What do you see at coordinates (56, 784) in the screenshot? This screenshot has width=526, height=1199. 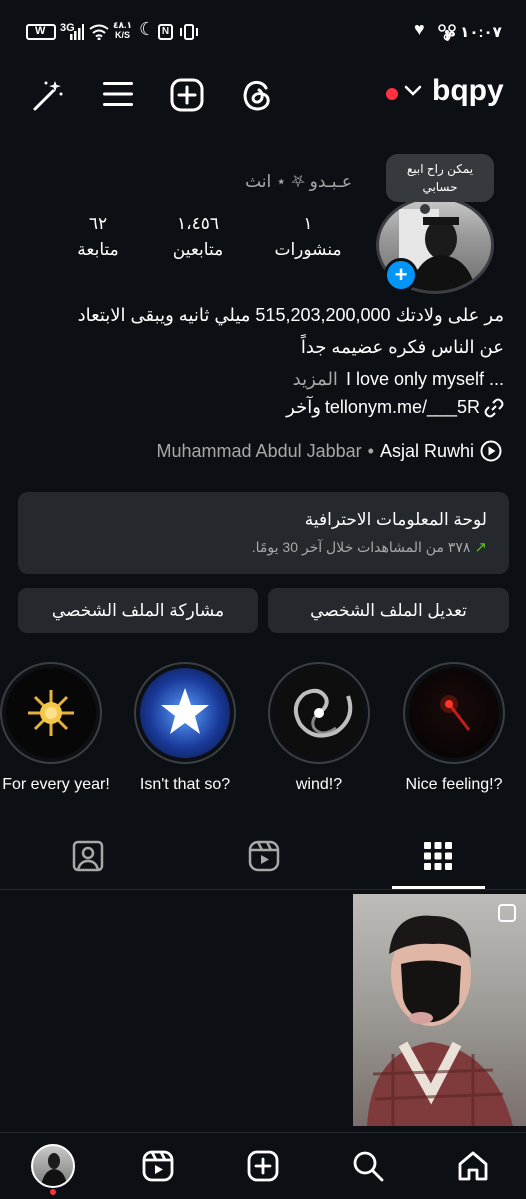 I see `highlight-label: For every year!` at bounding box center [56, 784].